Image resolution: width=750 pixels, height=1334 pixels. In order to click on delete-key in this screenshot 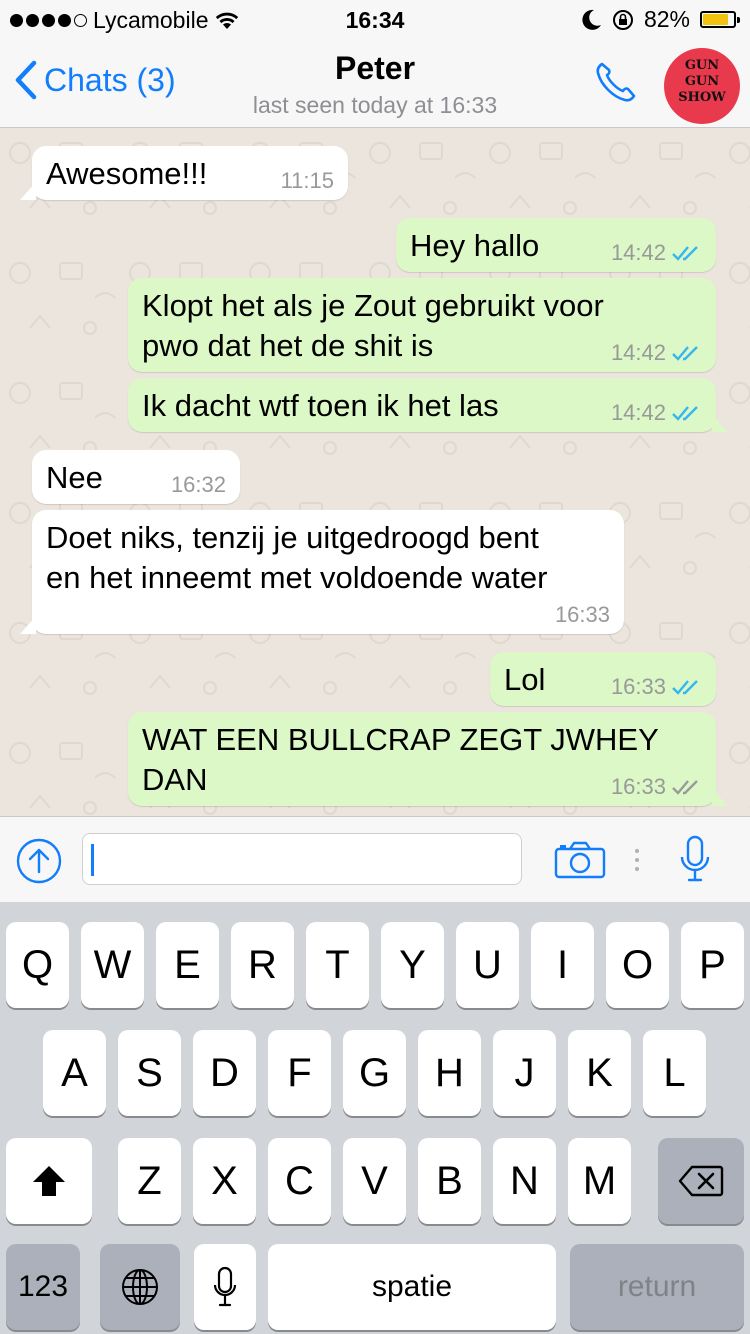, I will do `click(701, 1181)`.